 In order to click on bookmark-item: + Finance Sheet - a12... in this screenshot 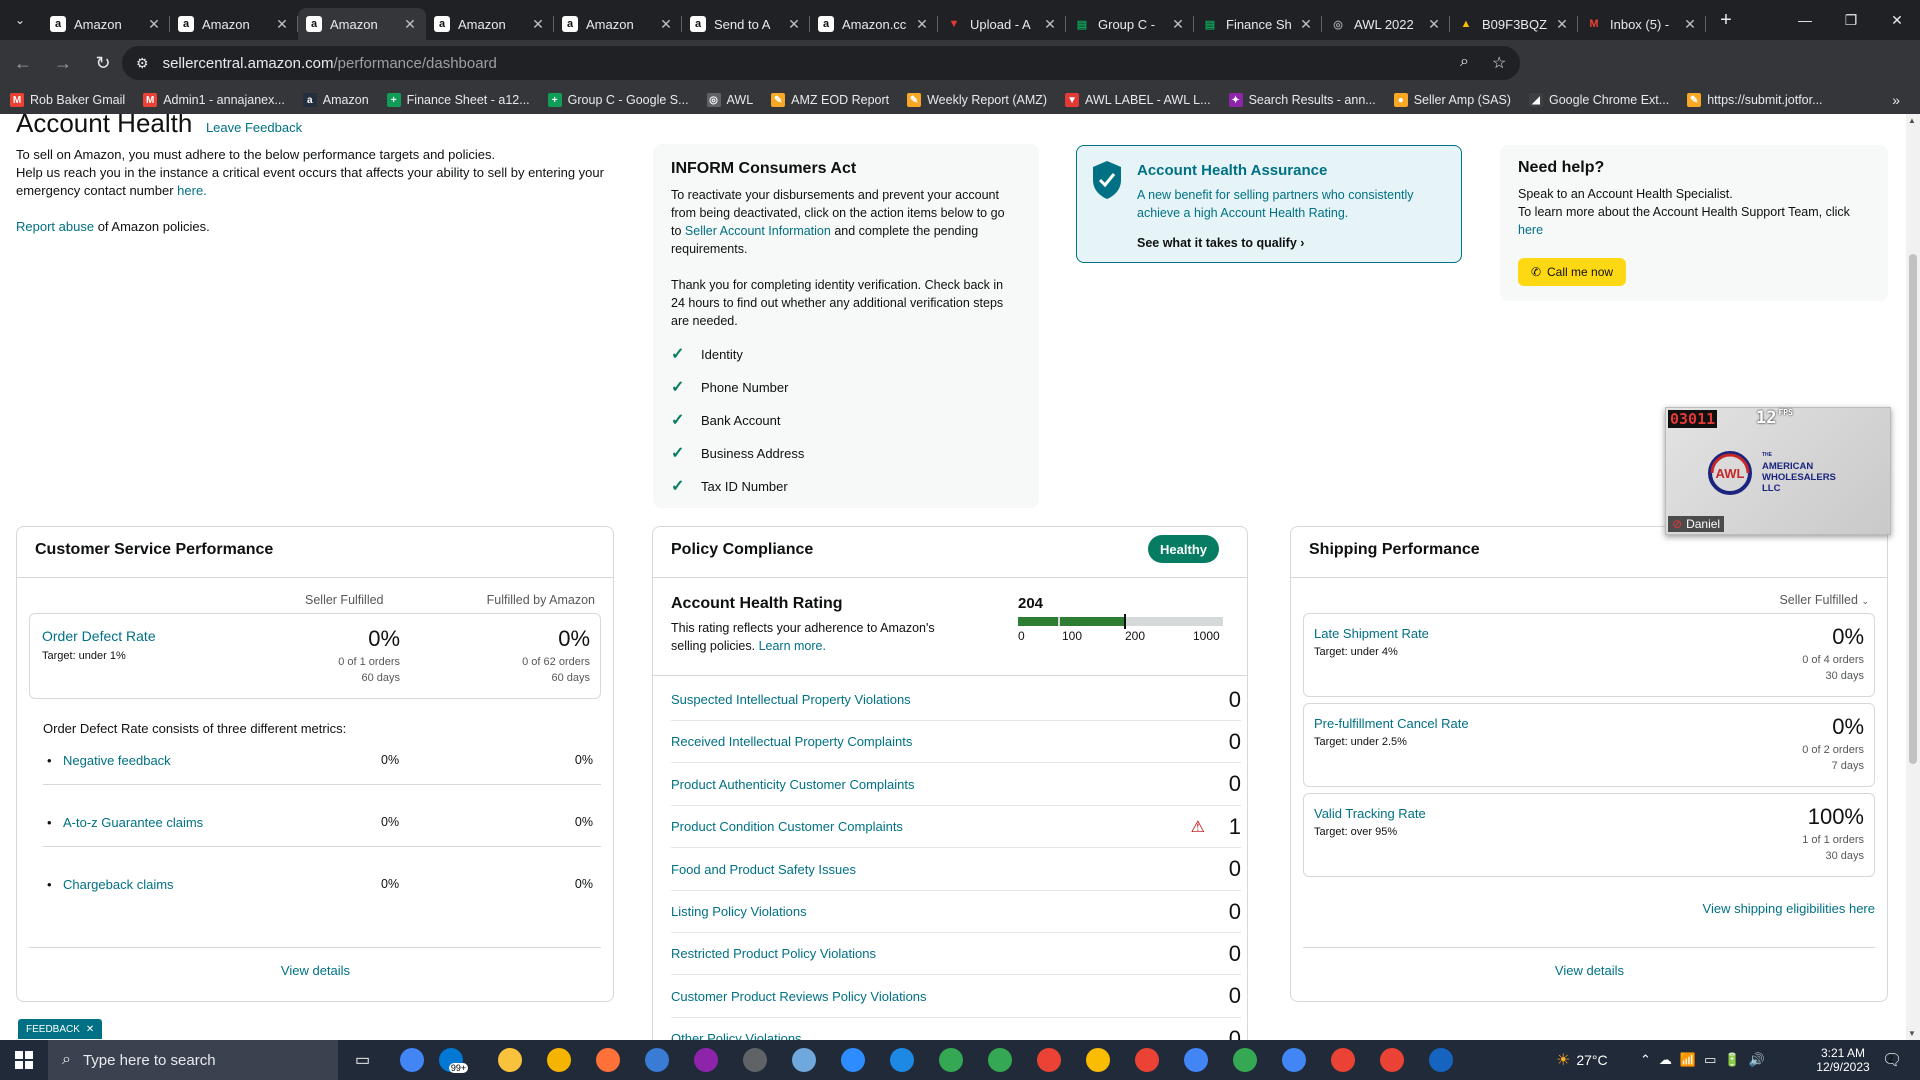, I will do `click(458, 100)`.